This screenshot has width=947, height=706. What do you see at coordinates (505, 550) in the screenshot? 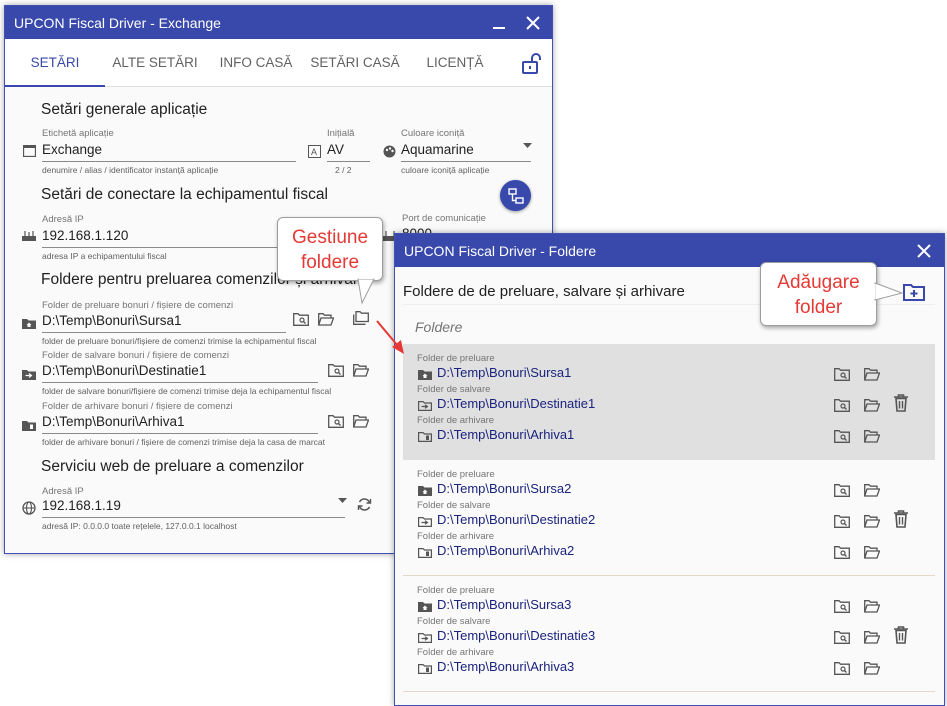
I see `archive-folder-path: D:\Temp\Bonuri\Arhiva2` at bounding box center [505, 550].